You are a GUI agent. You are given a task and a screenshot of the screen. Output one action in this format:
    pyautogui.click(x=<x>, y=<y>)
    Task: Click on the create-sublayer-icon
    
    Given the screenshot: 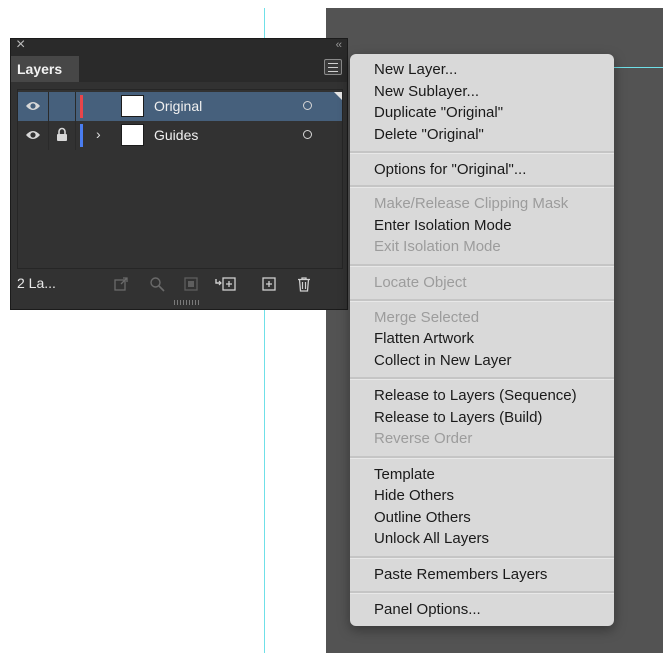 What is the action you would take?
    pyautogui.click(x=225, y=284)
    